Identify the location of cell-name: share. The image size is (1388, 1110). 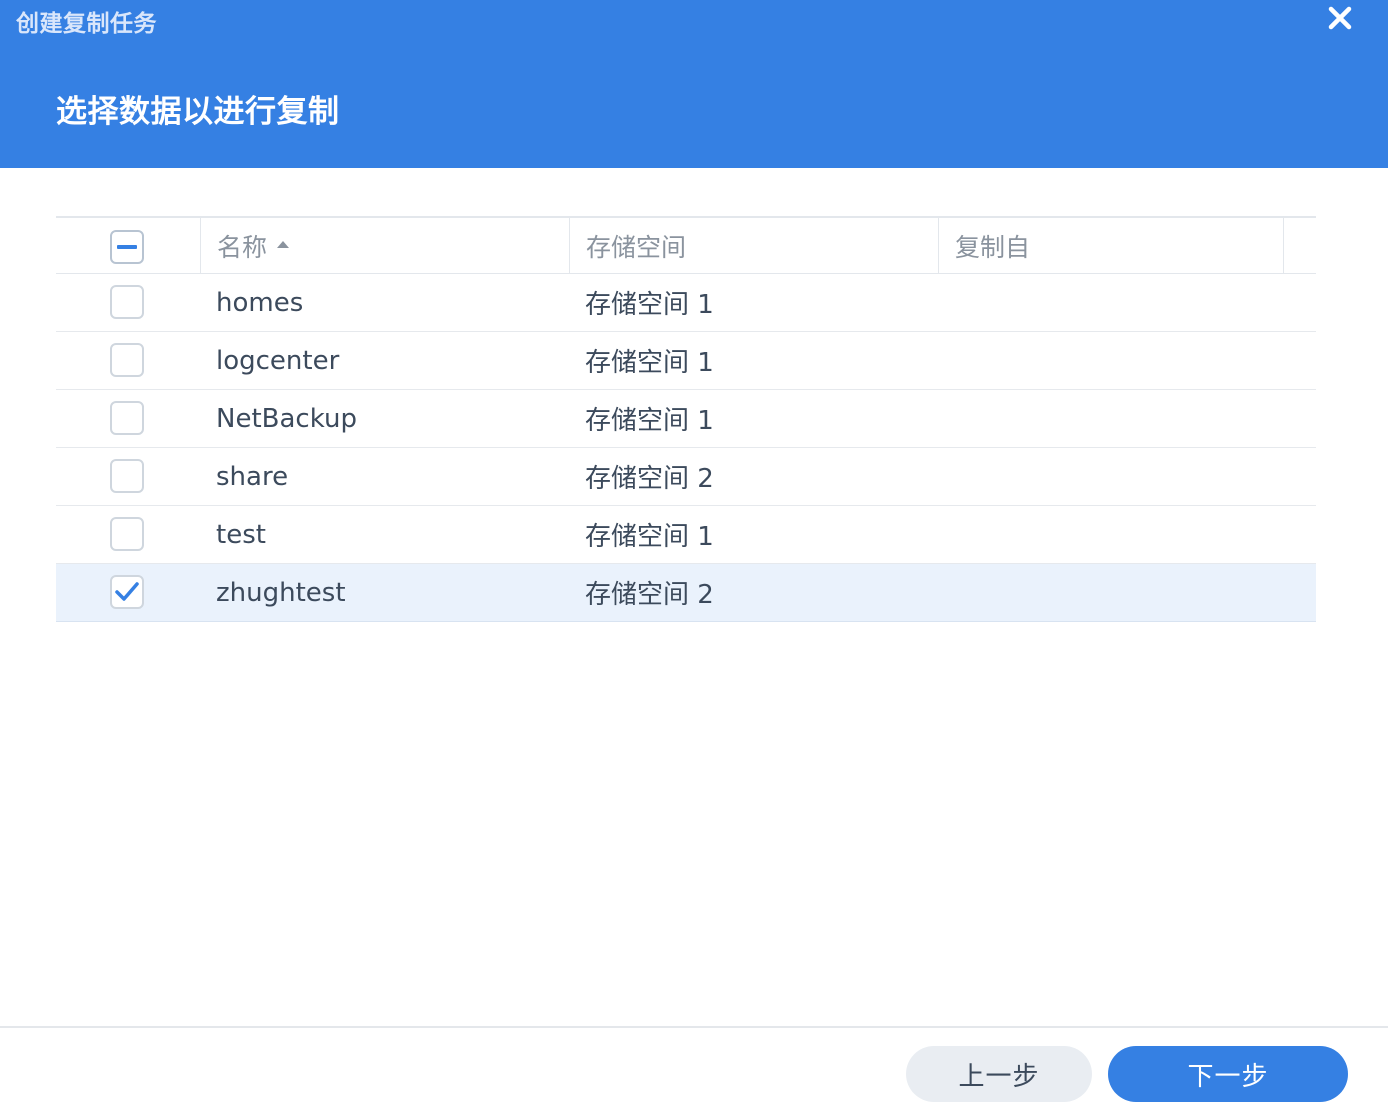
(252, 476).